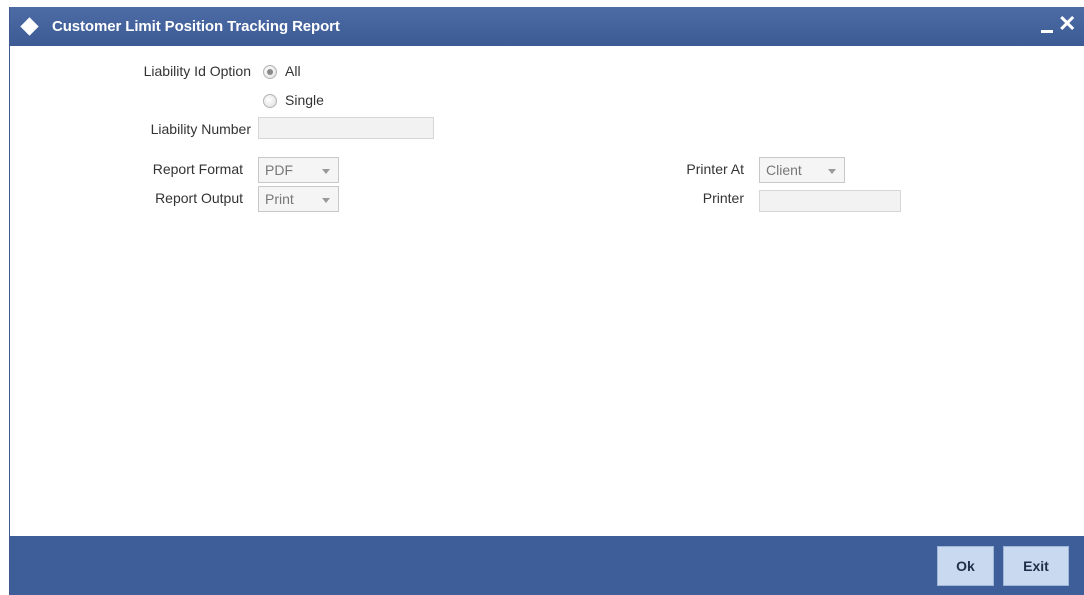  What do you see at coordinates (279, 199) in the screenshot?
I see `report-output-value: Print` at bounding box center [279, 199].